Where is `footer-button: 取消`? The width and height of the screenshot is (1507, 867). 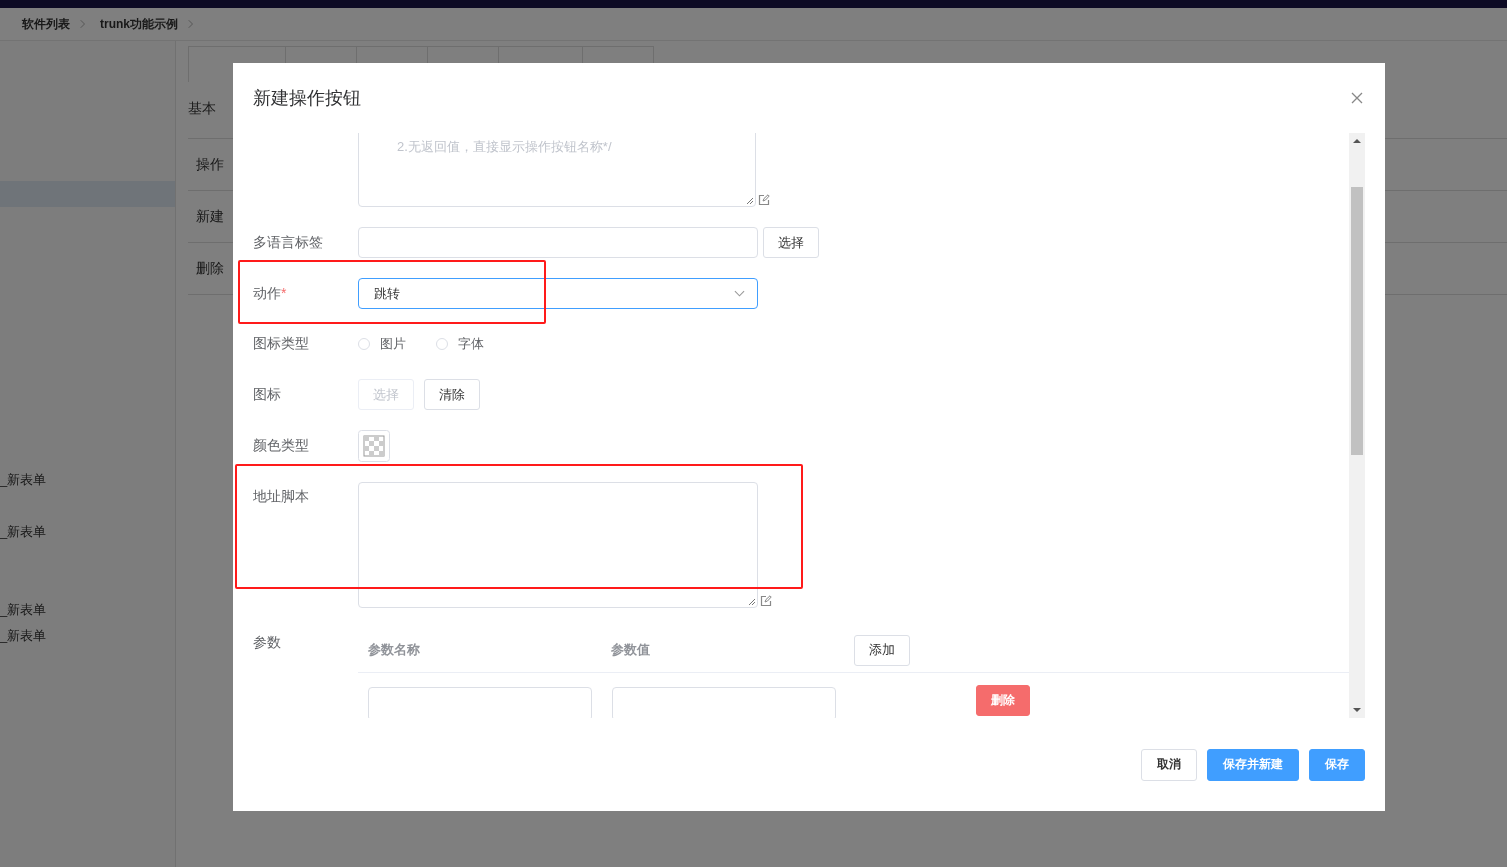 footer-button: 取消 is located at coordinates (1169, 764).